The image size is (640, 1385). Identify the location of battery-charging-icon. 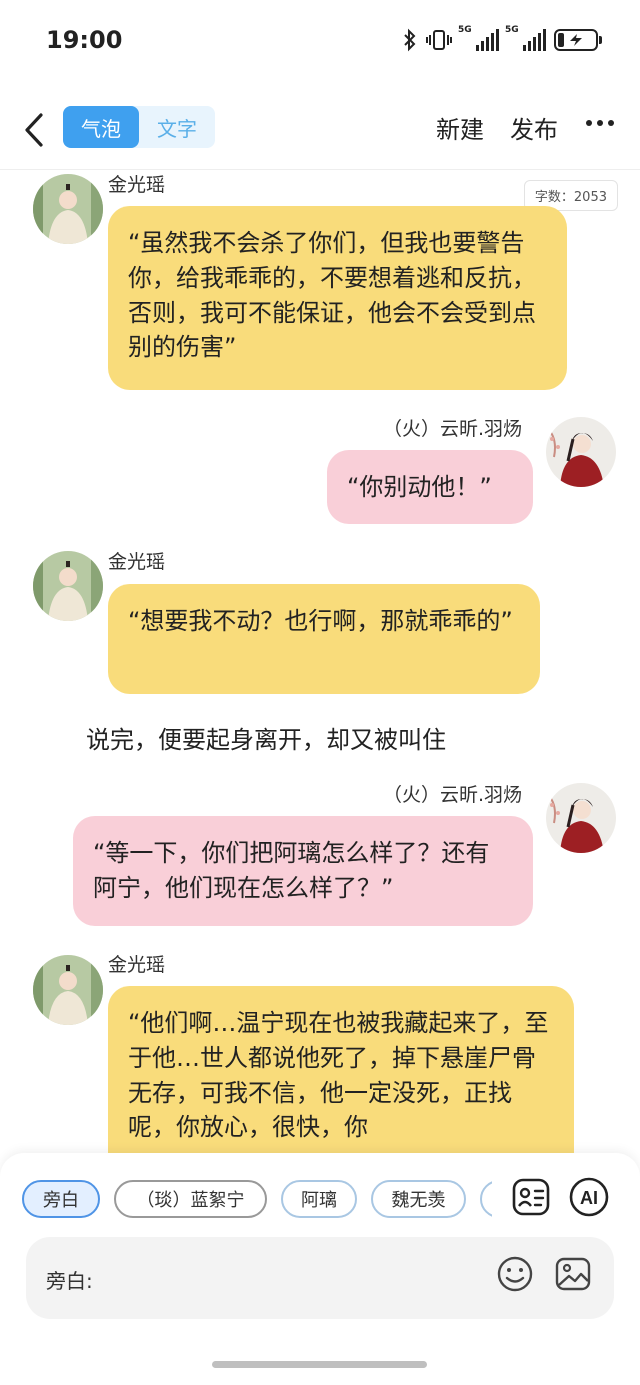
(578, 40).